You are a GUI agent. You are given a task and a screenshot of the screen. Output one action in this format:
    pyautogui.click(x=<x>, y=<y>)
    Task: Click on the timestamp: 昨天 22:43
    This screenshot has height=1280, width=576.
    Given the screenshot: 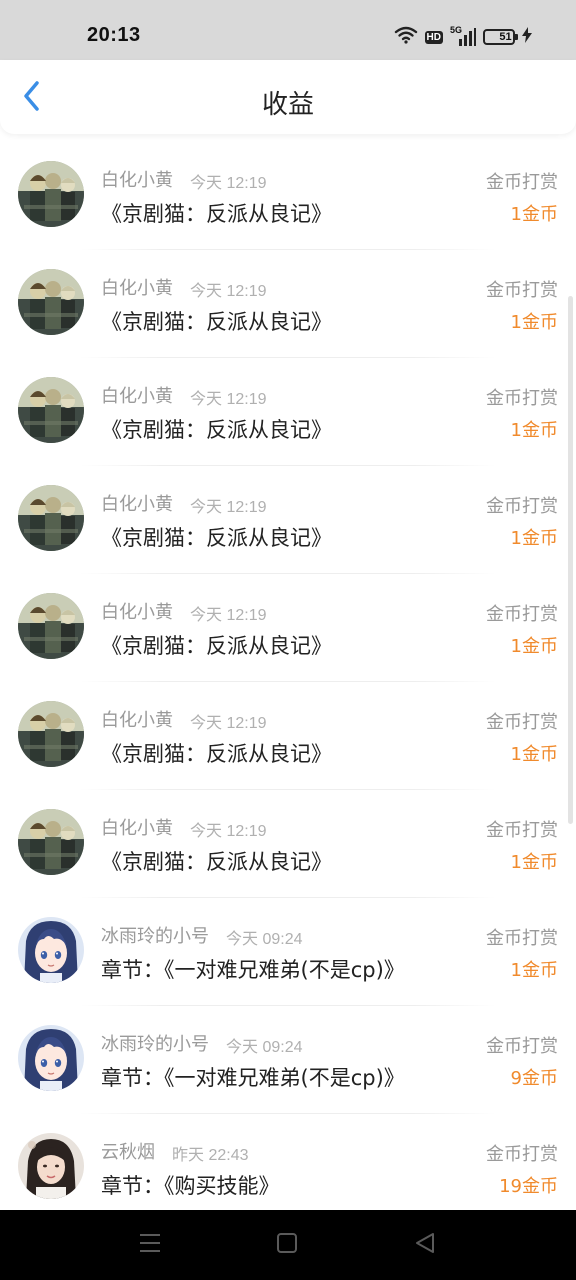 What is the action you would take?
    pyautogui.click(x=210, y=1155)
    